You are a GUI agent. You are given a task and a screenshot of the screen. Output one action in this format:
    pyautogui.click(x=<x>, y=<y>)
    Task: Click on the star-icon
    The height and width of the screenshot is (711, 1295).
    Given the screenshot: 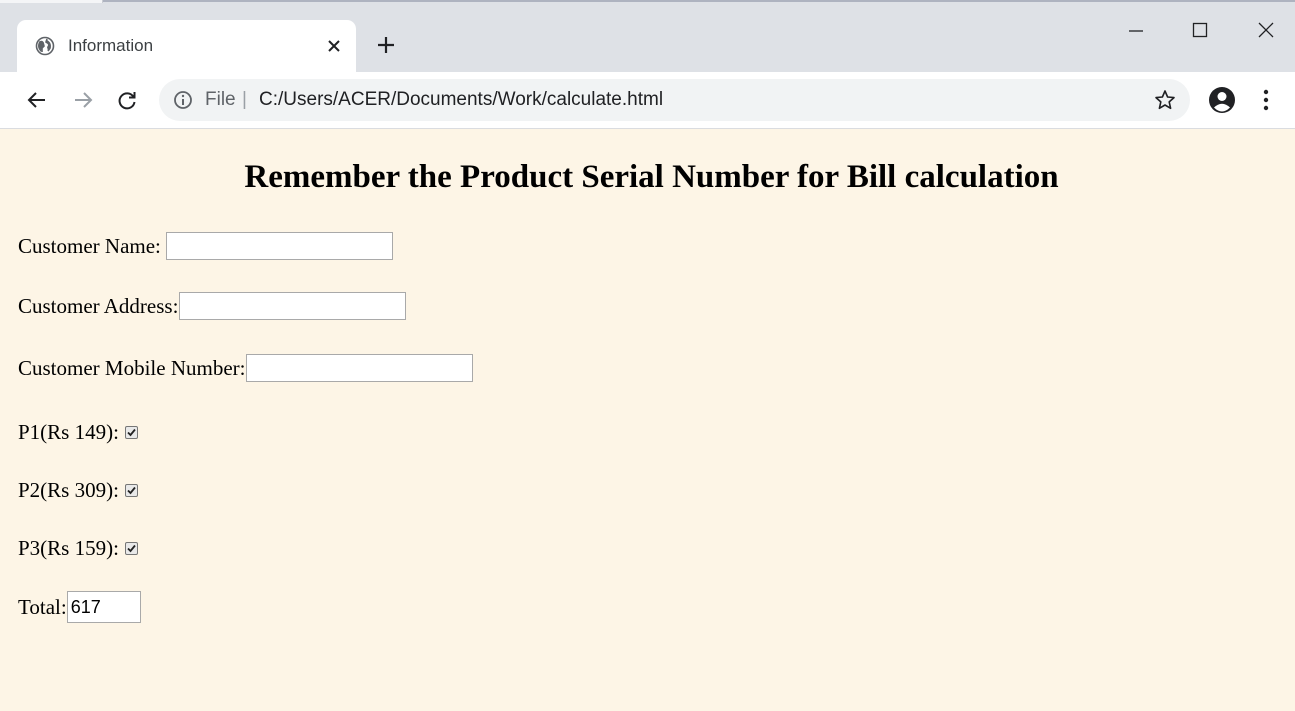 What is the action you would take?
    pyautogui.click(x=1165, y=100)
    